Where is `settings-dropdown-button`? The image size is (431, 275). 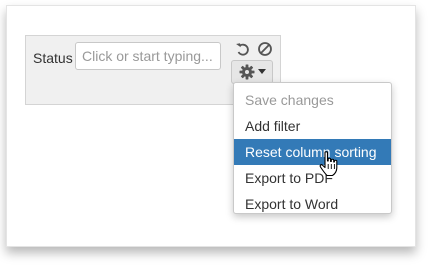 settings-dropdown-button is located at coordinates (252, 72).